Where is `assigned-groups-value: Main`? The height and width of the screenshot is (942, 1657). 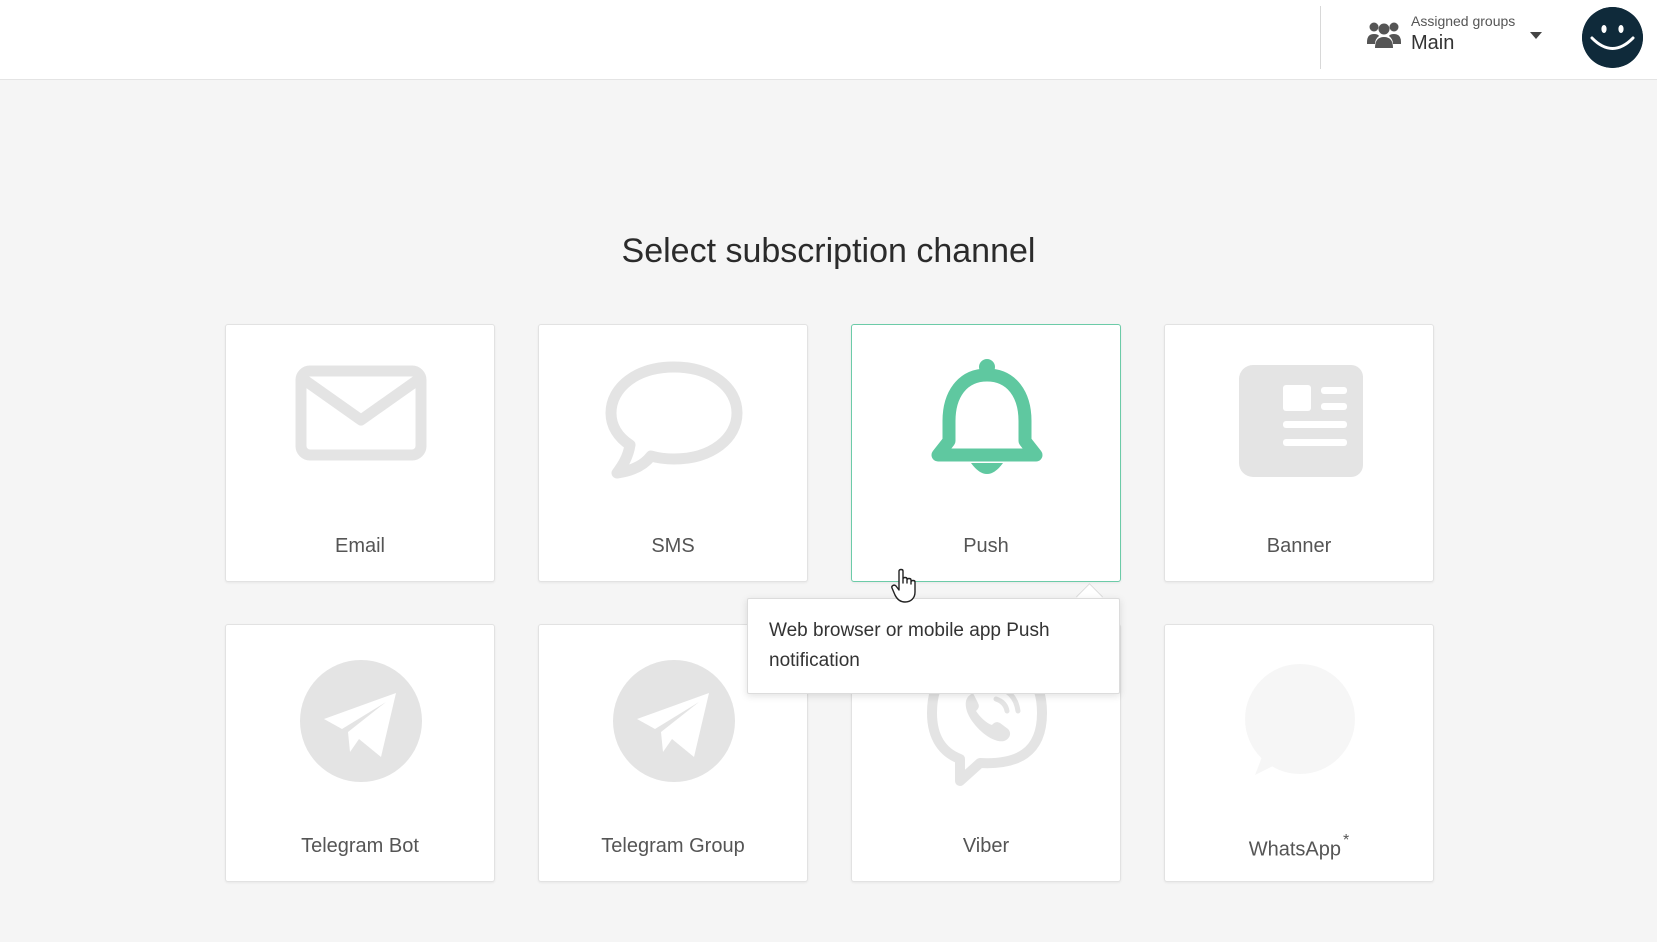
assigned-groups-value: Main is located at coordinates (1433, 43).